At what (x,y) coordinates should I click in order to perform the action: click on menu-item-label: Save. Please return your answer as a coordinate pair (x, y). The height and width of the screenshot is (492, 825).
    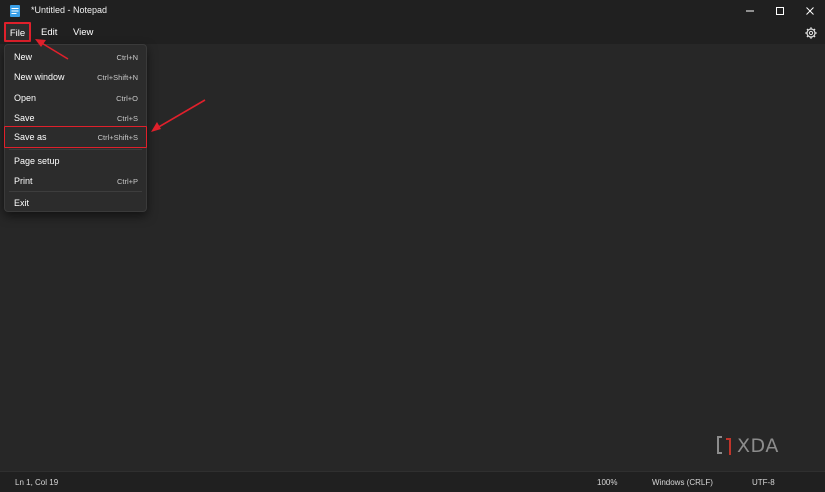
    Looking at the image, I should click on (24, 118).